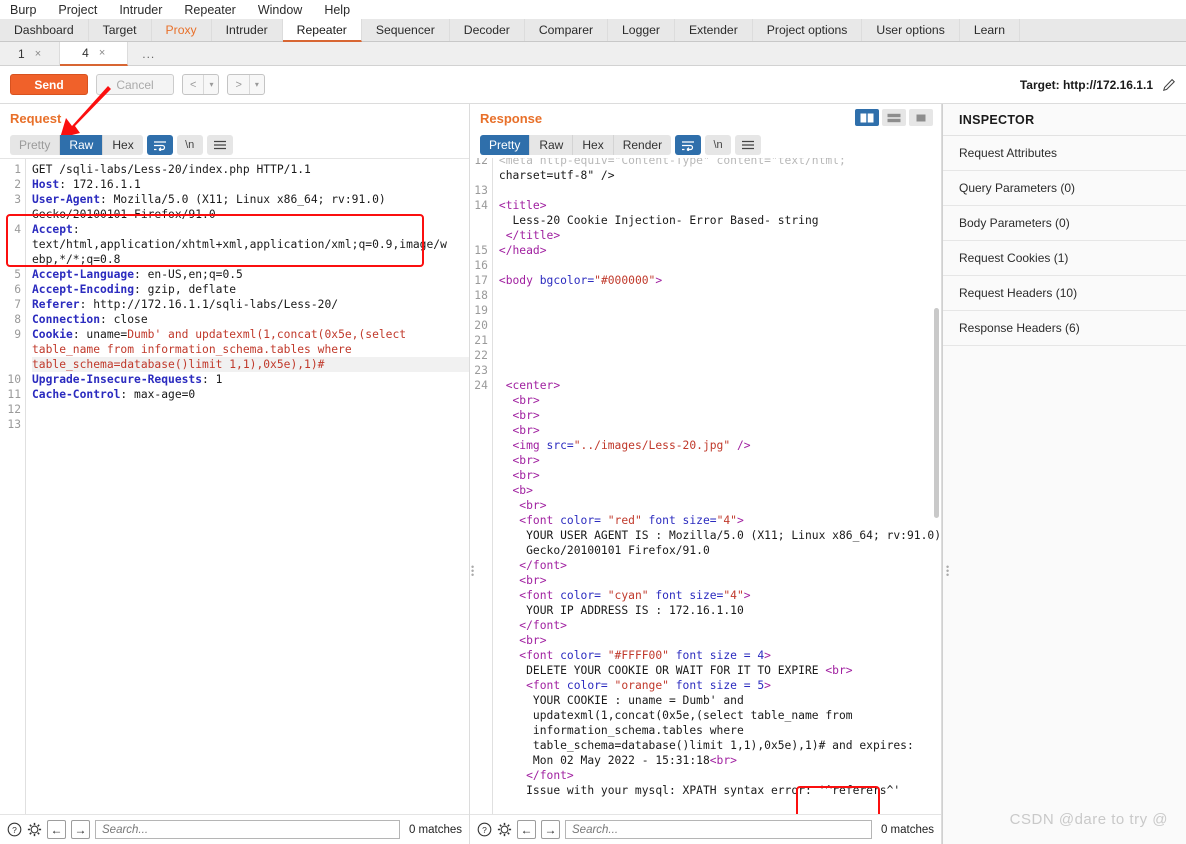  I want to click on response-tab-raw: Raw, so click(552, 145).